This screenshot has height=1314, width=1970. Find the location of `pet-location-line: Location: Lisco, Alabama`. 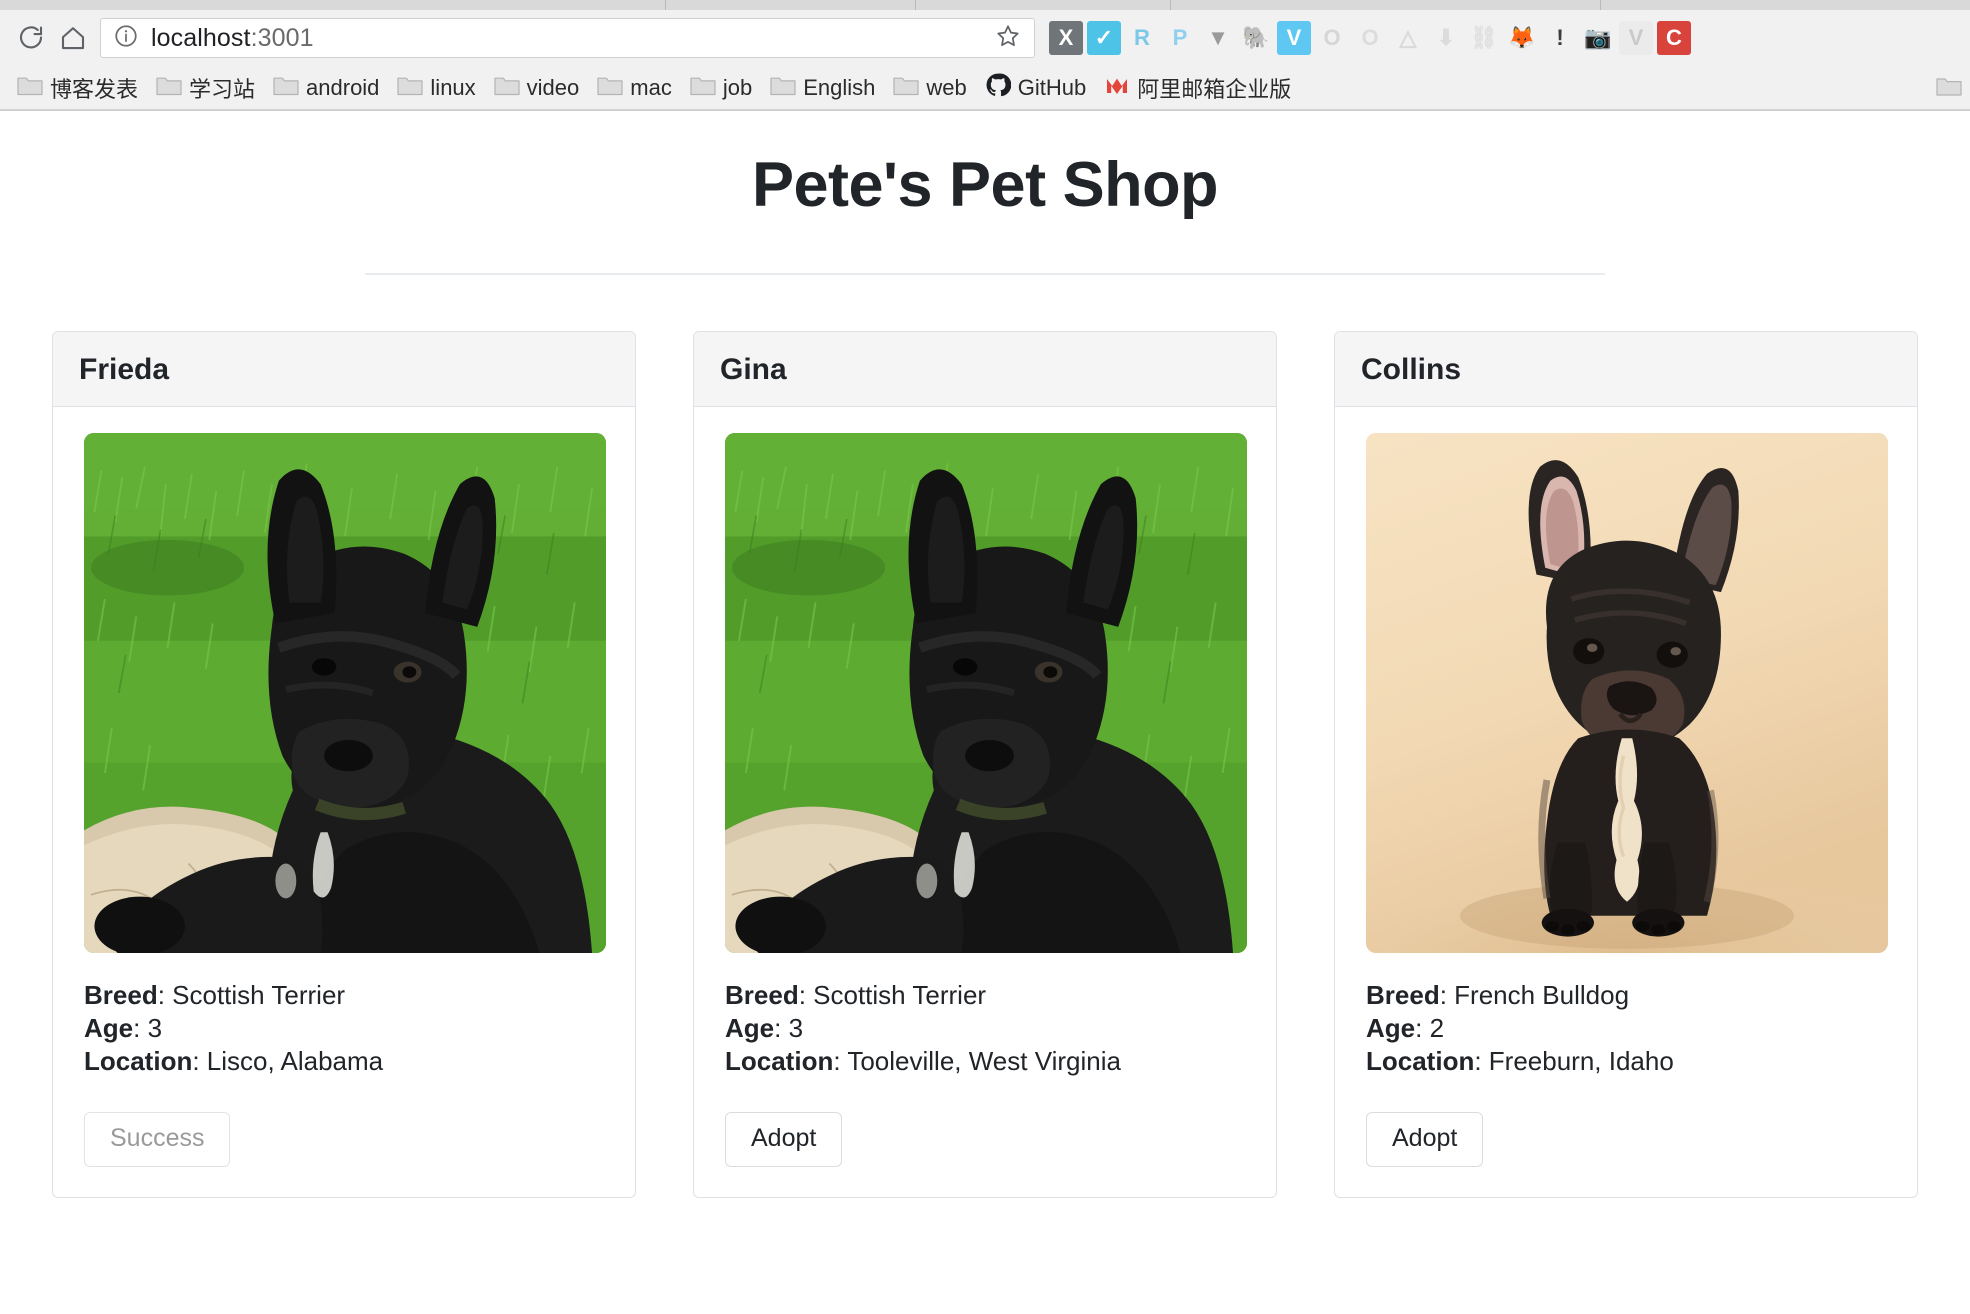

pet-location-line: Location: Lisco, Alabama is located at coordinates (344, 1061).